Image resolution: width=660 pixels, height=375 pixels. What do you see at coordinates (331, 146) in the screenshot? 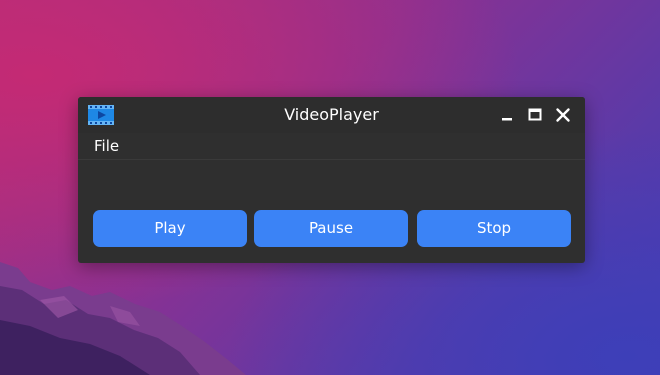
I see `menu-bar: File` at bounding box center [331, 146].